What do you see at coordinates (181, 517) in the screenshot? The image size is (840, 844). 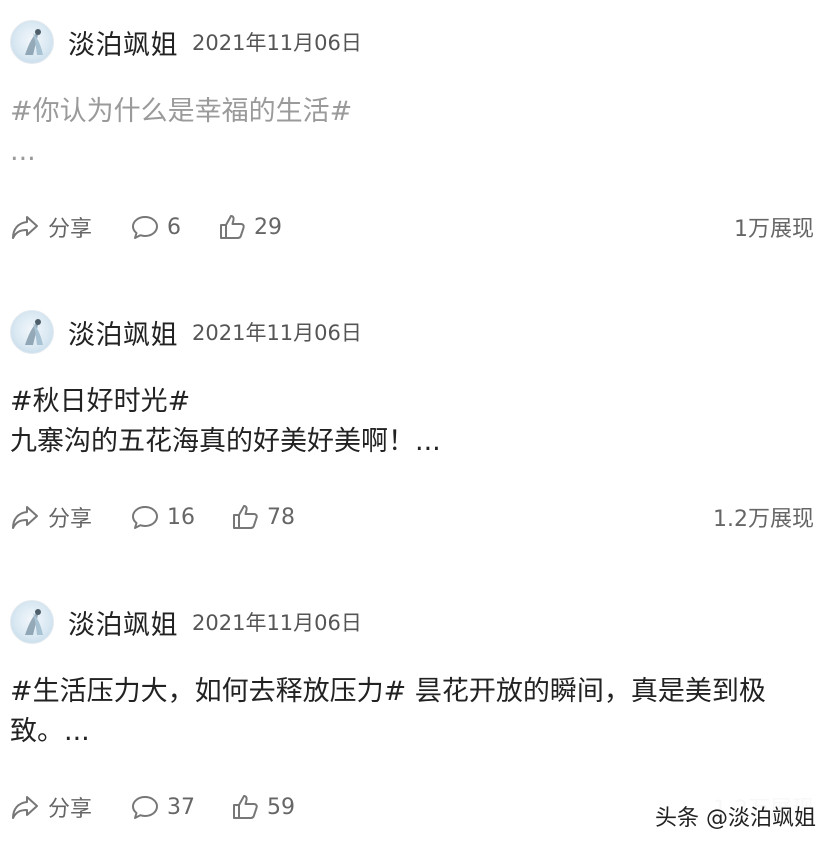 I see `comment-count: 16` at bounding box center [181, 517].